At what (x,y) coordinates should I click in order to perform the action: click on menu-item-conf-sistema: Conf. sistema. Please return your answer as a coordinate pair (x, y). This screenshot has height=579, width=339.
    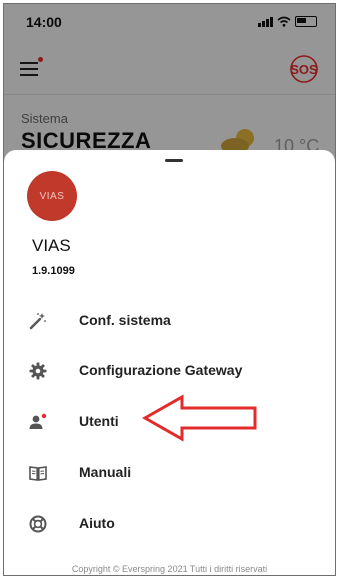
    Looking at the image, I should click on (169, 320).